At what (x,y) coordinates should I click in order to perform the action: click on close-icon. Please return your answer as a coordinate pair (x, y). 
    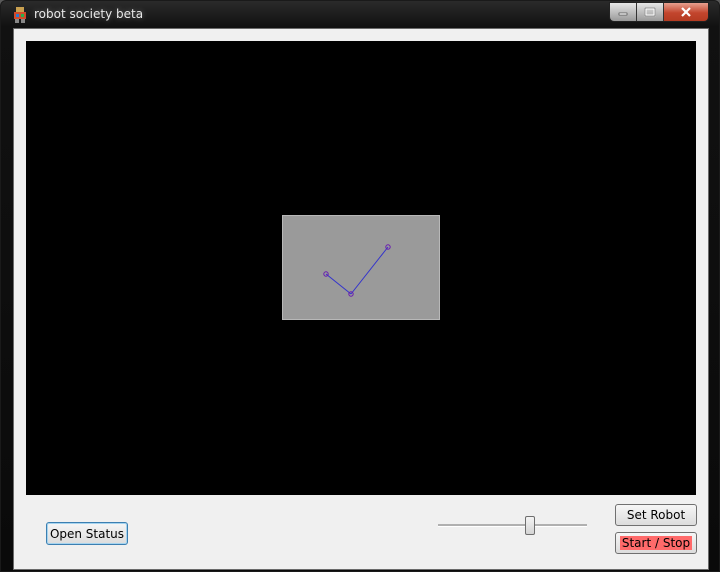
    Looking at the image, I should click on (686, 12).